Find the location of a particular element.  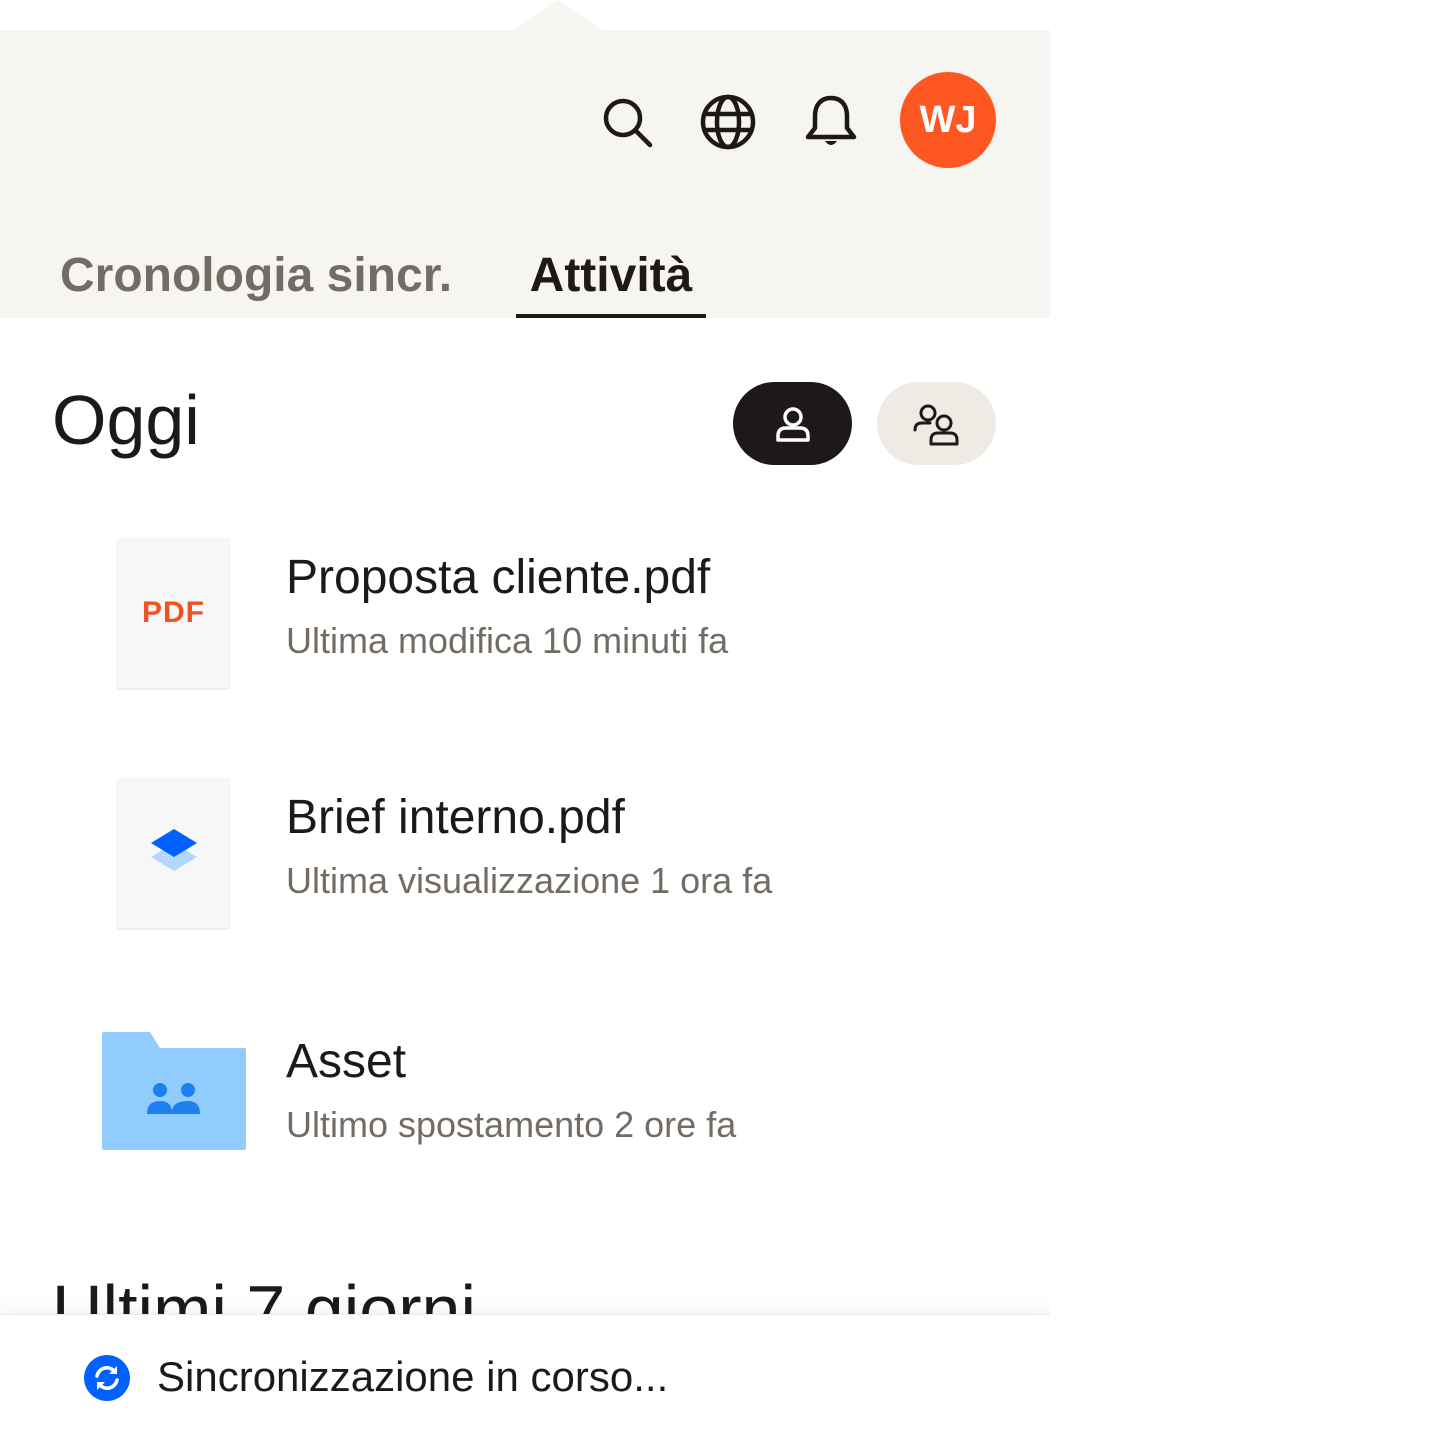

search-button is located at coordinates (627, 122).